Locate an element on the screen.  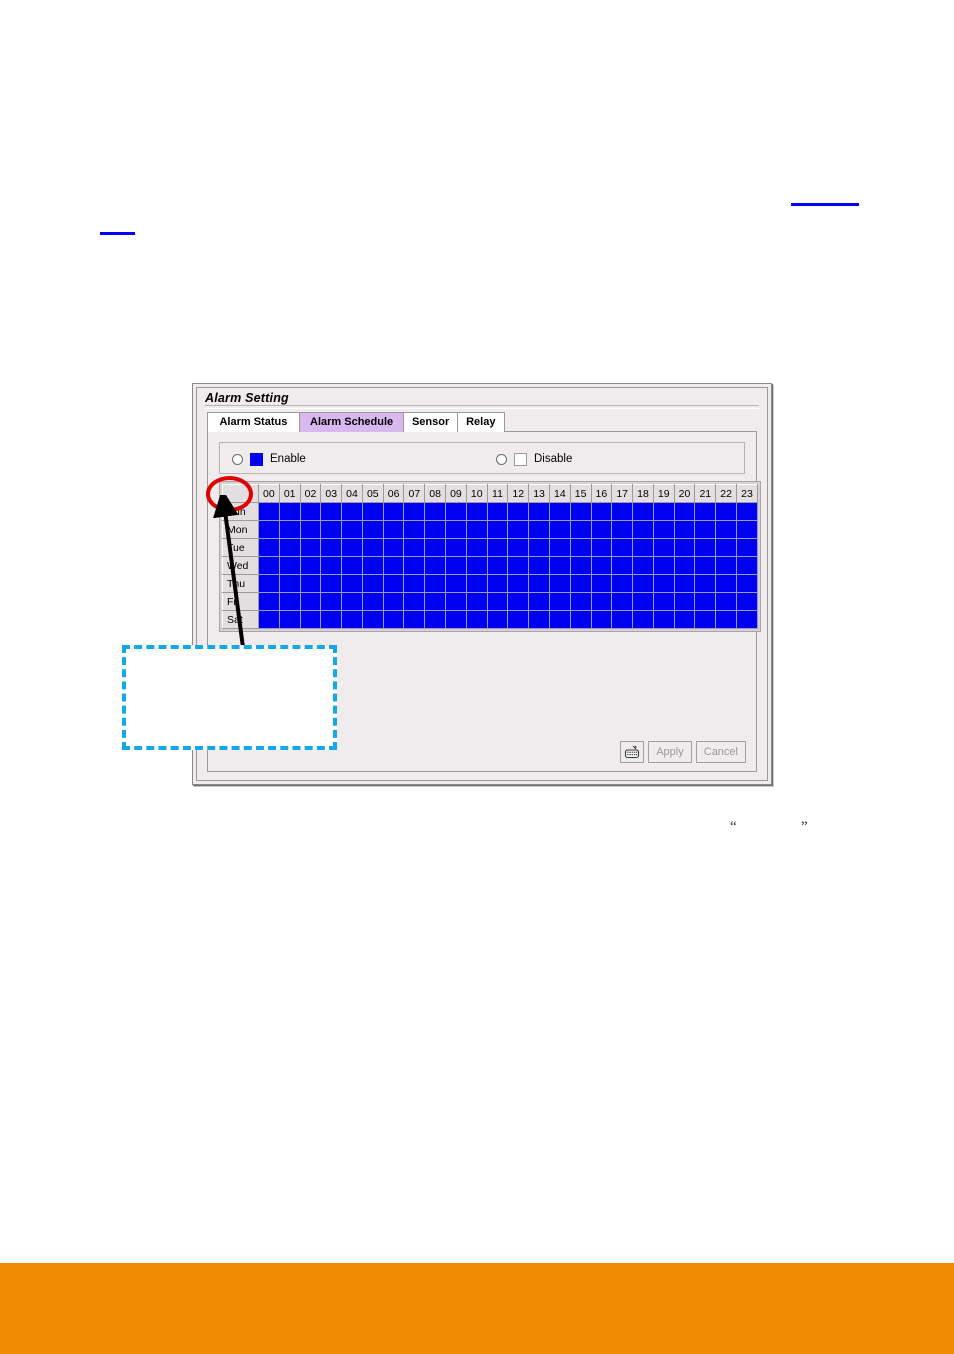
day-header-sun: Sun is located at coordinates (240, 511).